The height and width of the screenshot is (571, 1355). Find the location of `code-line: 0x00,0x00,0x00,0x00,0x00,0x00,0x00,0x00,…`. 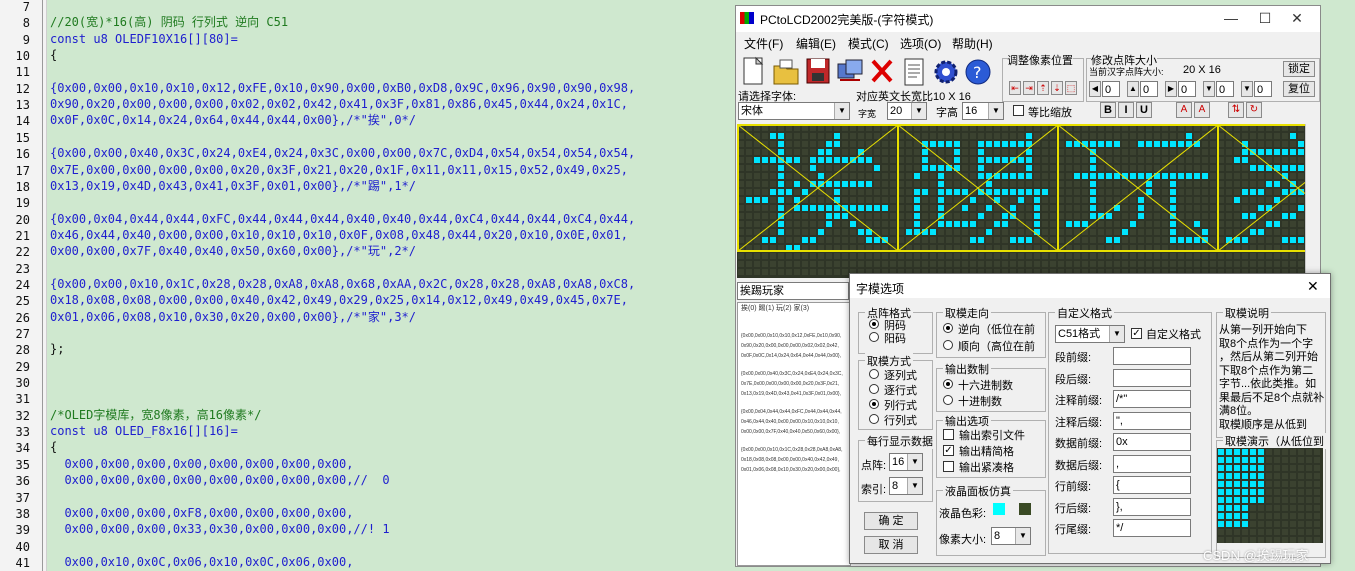

code-line: 0x00,0x00,0x00,0x00,0x00,0x00,0x00,0x00,… is located at coordinates (219, 480).